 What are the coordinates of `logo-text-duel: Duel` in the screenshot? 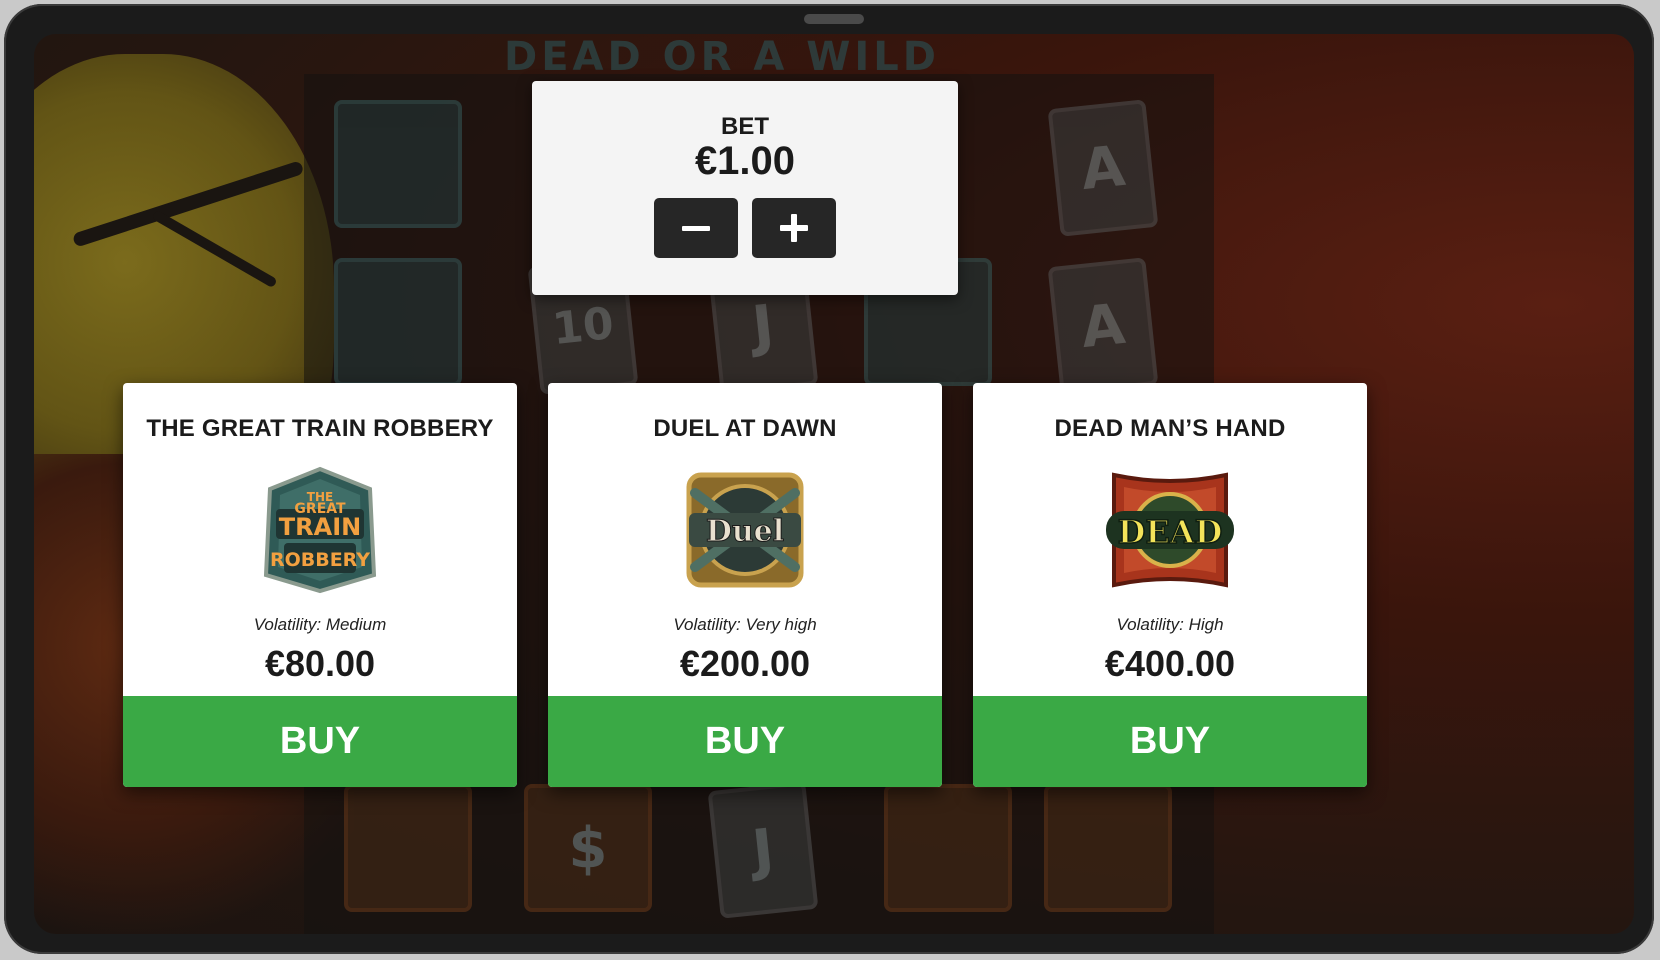 It's located at (745, 531).